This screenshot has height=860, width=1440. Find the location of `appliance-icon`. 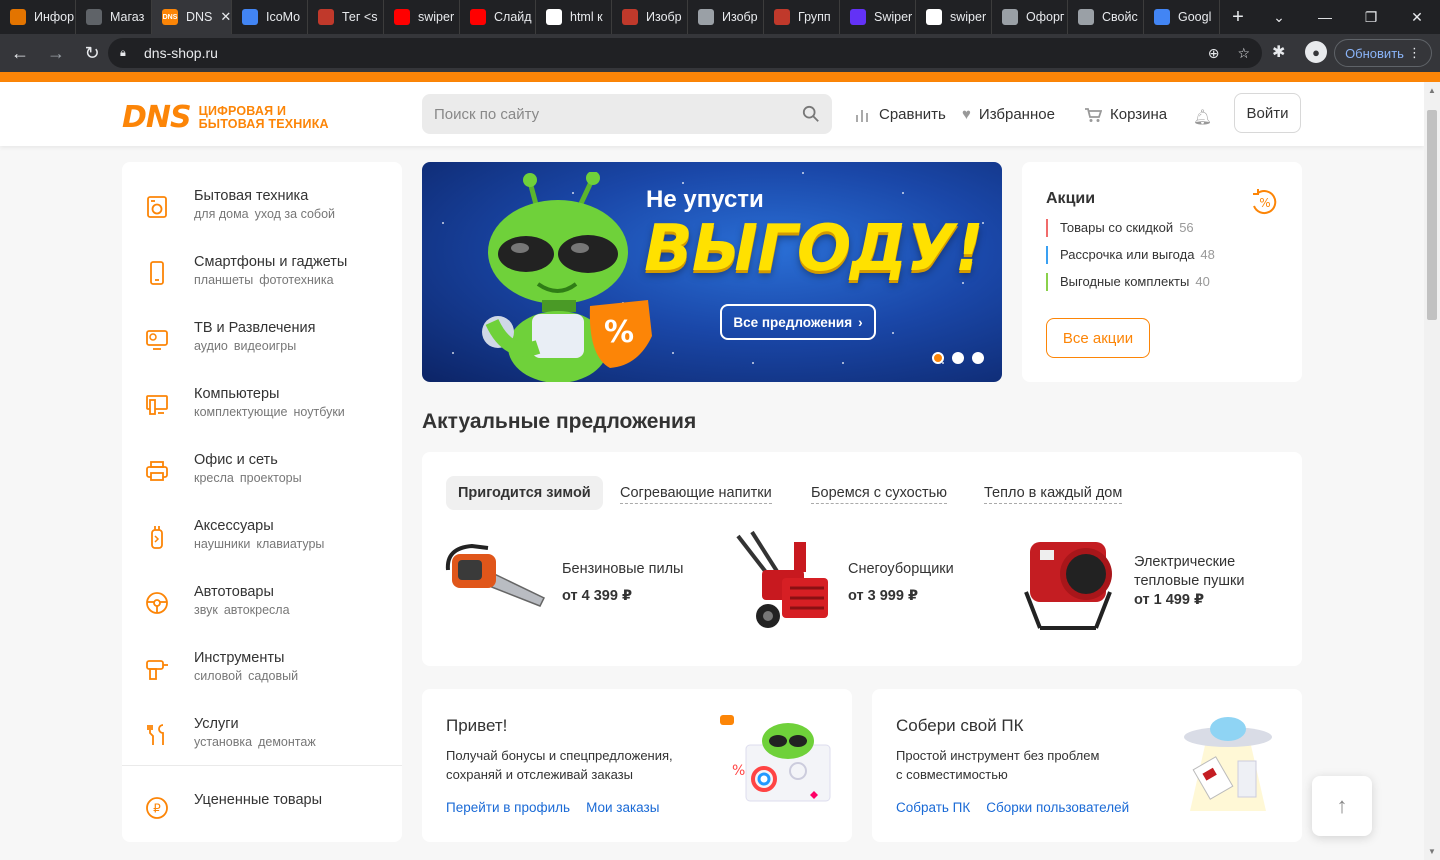

appliance-icon is located at coordinates (157, 207).